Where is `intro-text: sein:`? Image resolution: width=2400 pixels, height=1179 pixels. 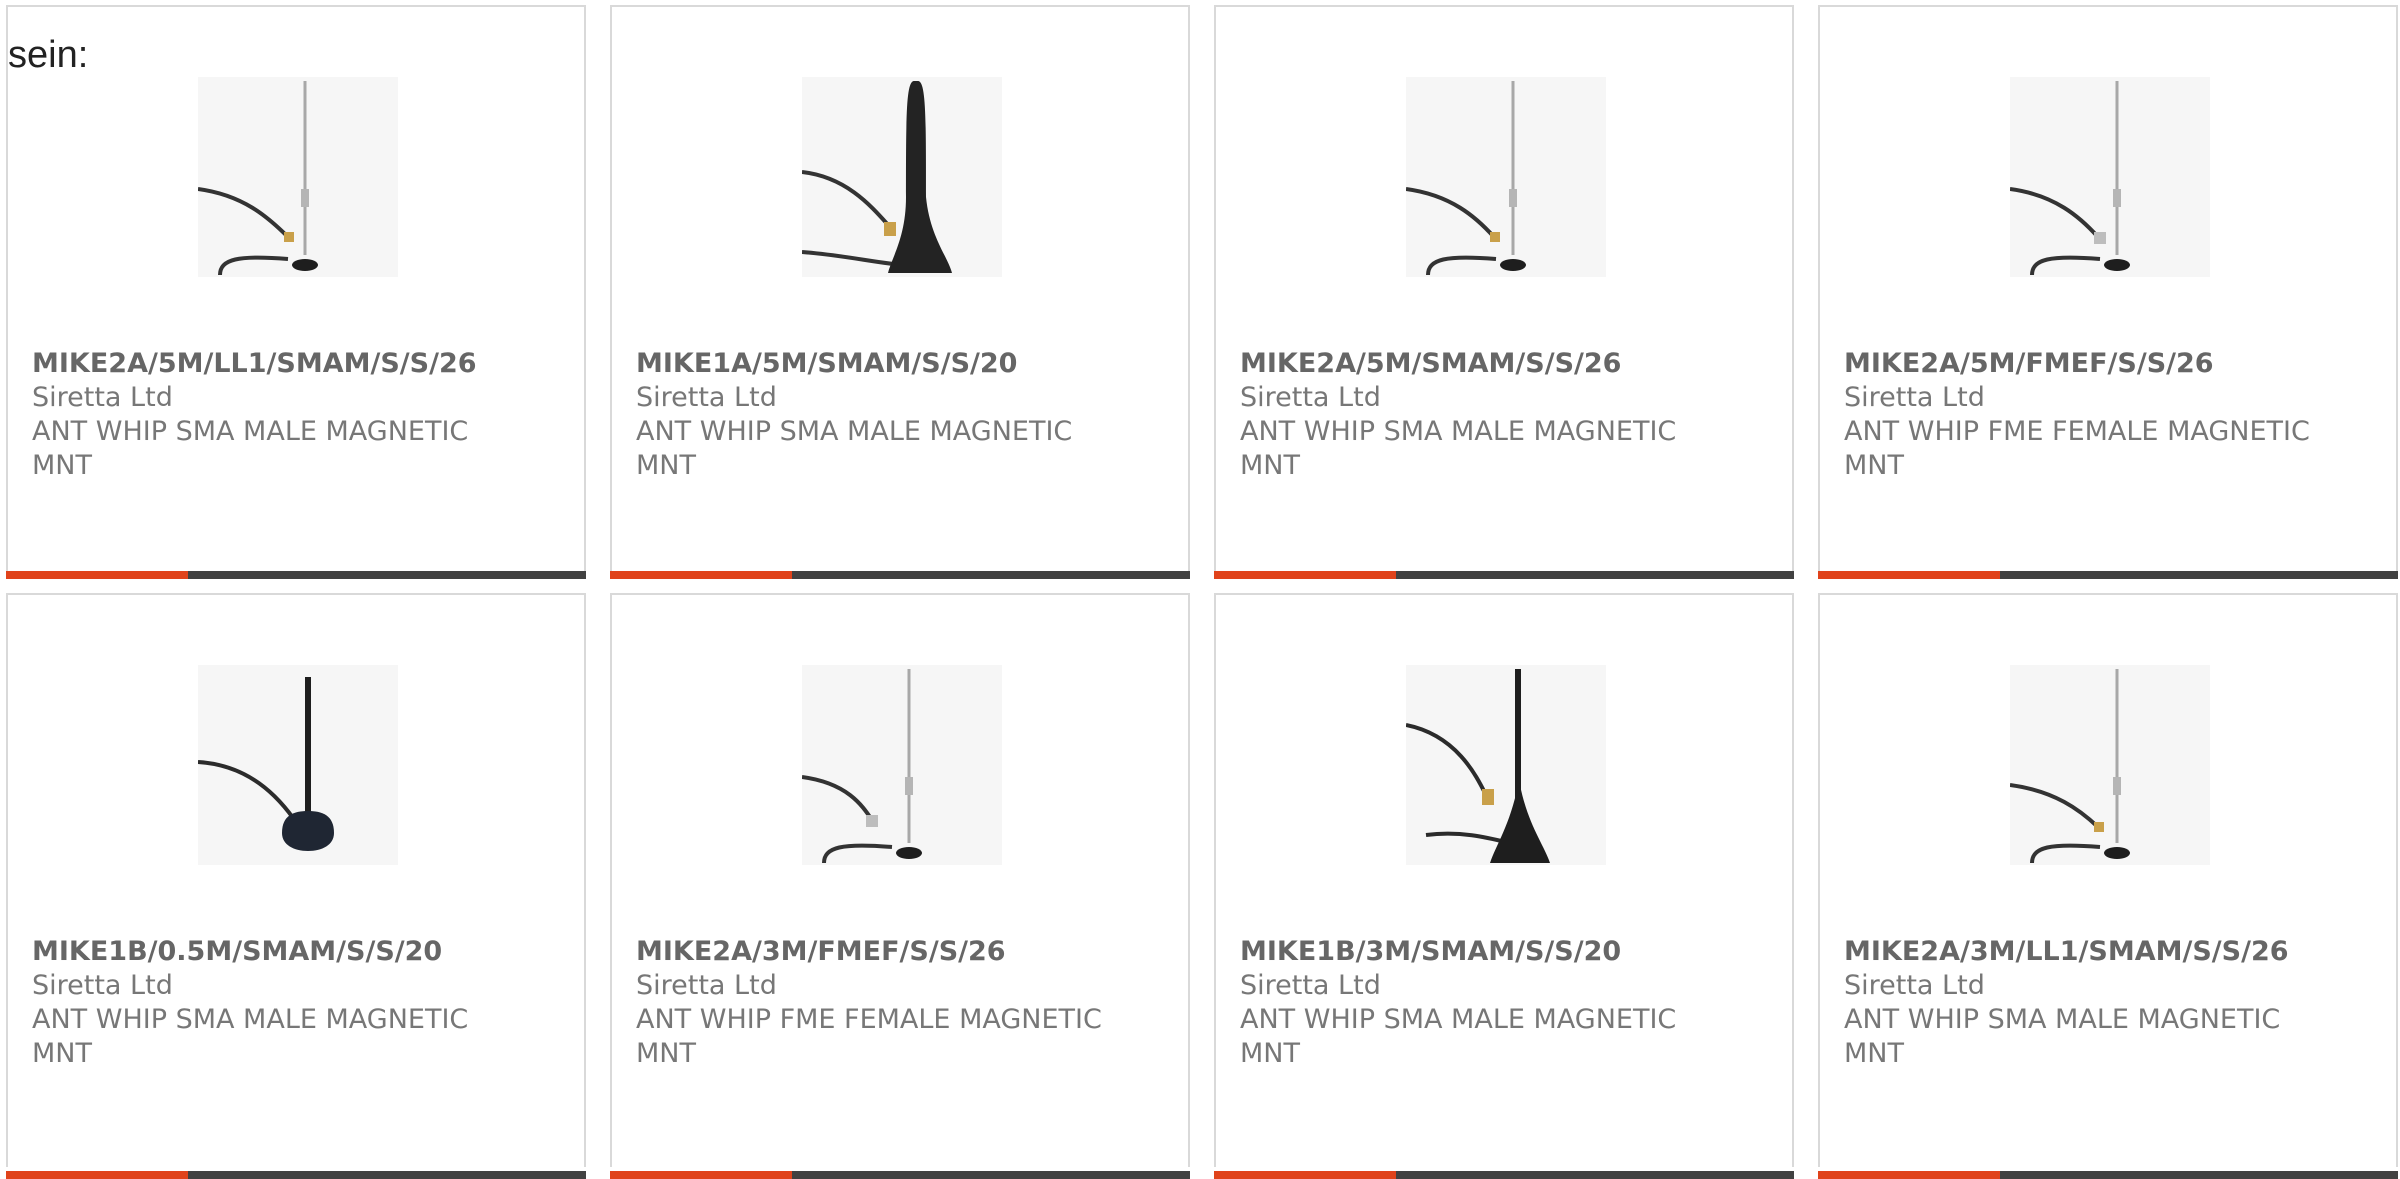 intro-text: sein: is located at coordinates (48, 55).